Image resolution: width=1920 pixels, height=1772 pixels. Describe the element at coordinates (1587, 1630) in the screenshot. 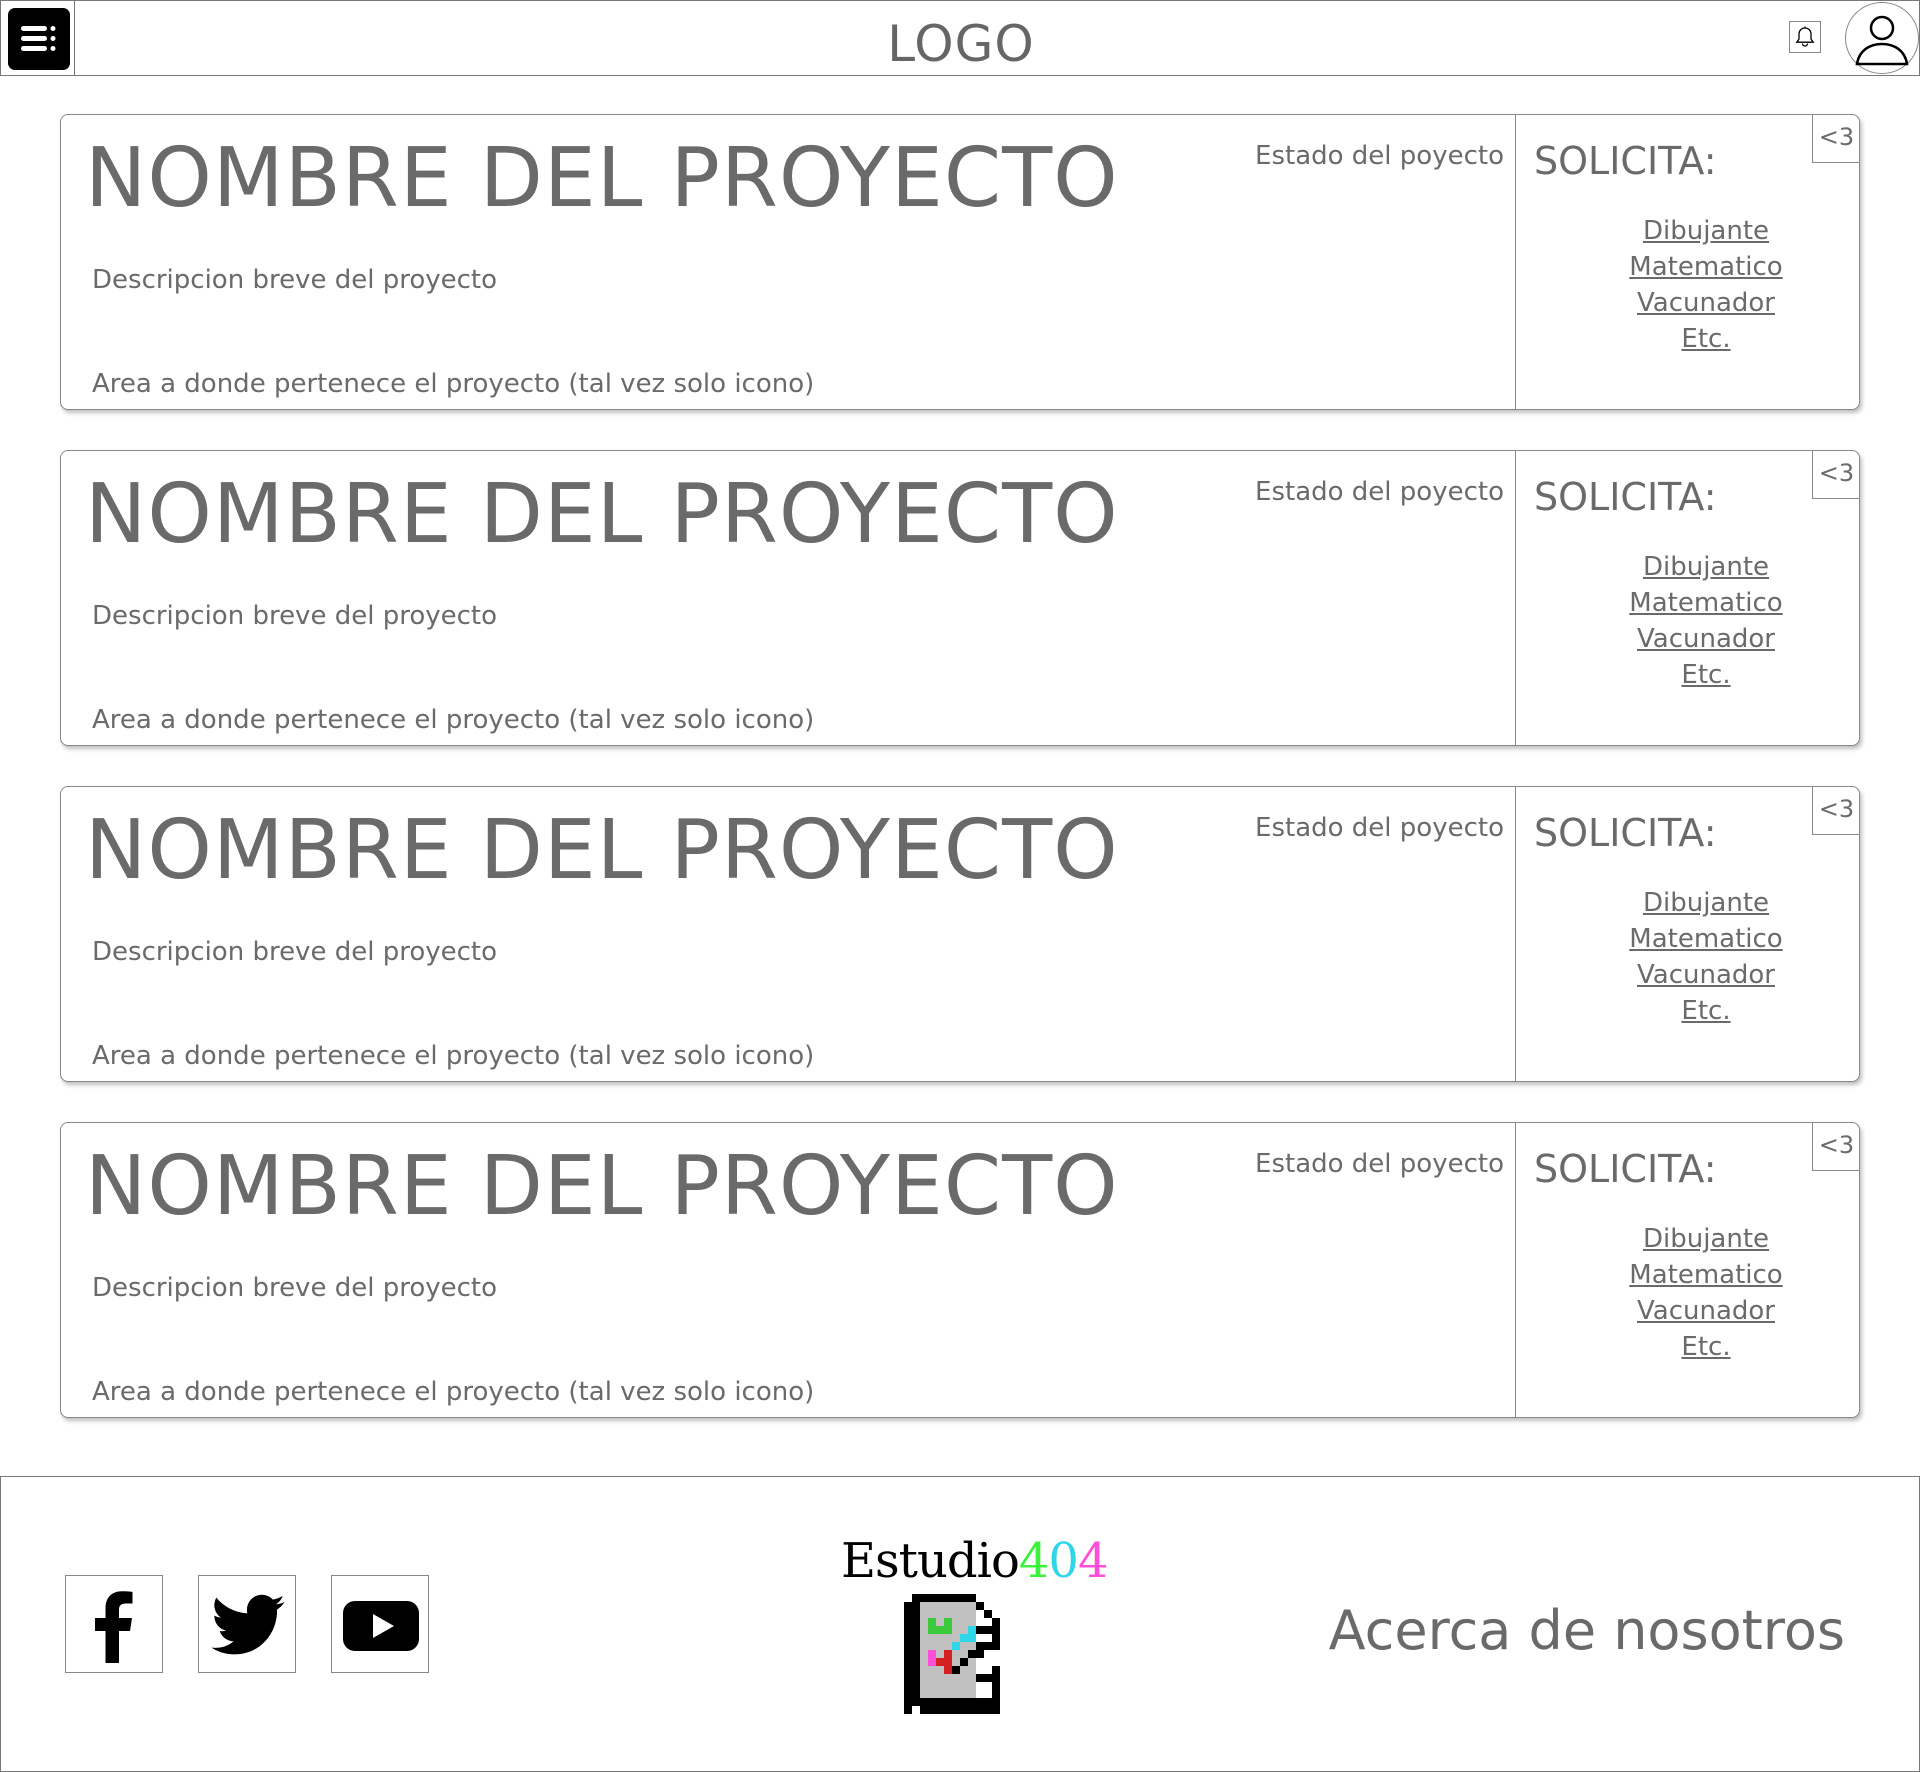

I see `about-us-link: Acerca de nosotros` at that location.